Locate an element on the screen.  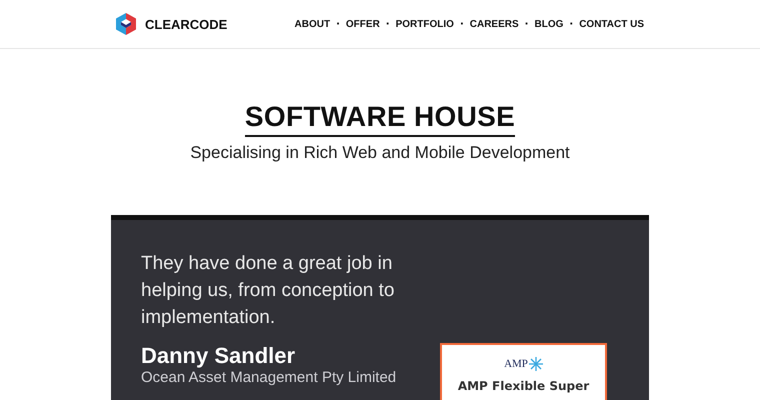
author-name: Danny Sandler is located at coordinates (218, 356).